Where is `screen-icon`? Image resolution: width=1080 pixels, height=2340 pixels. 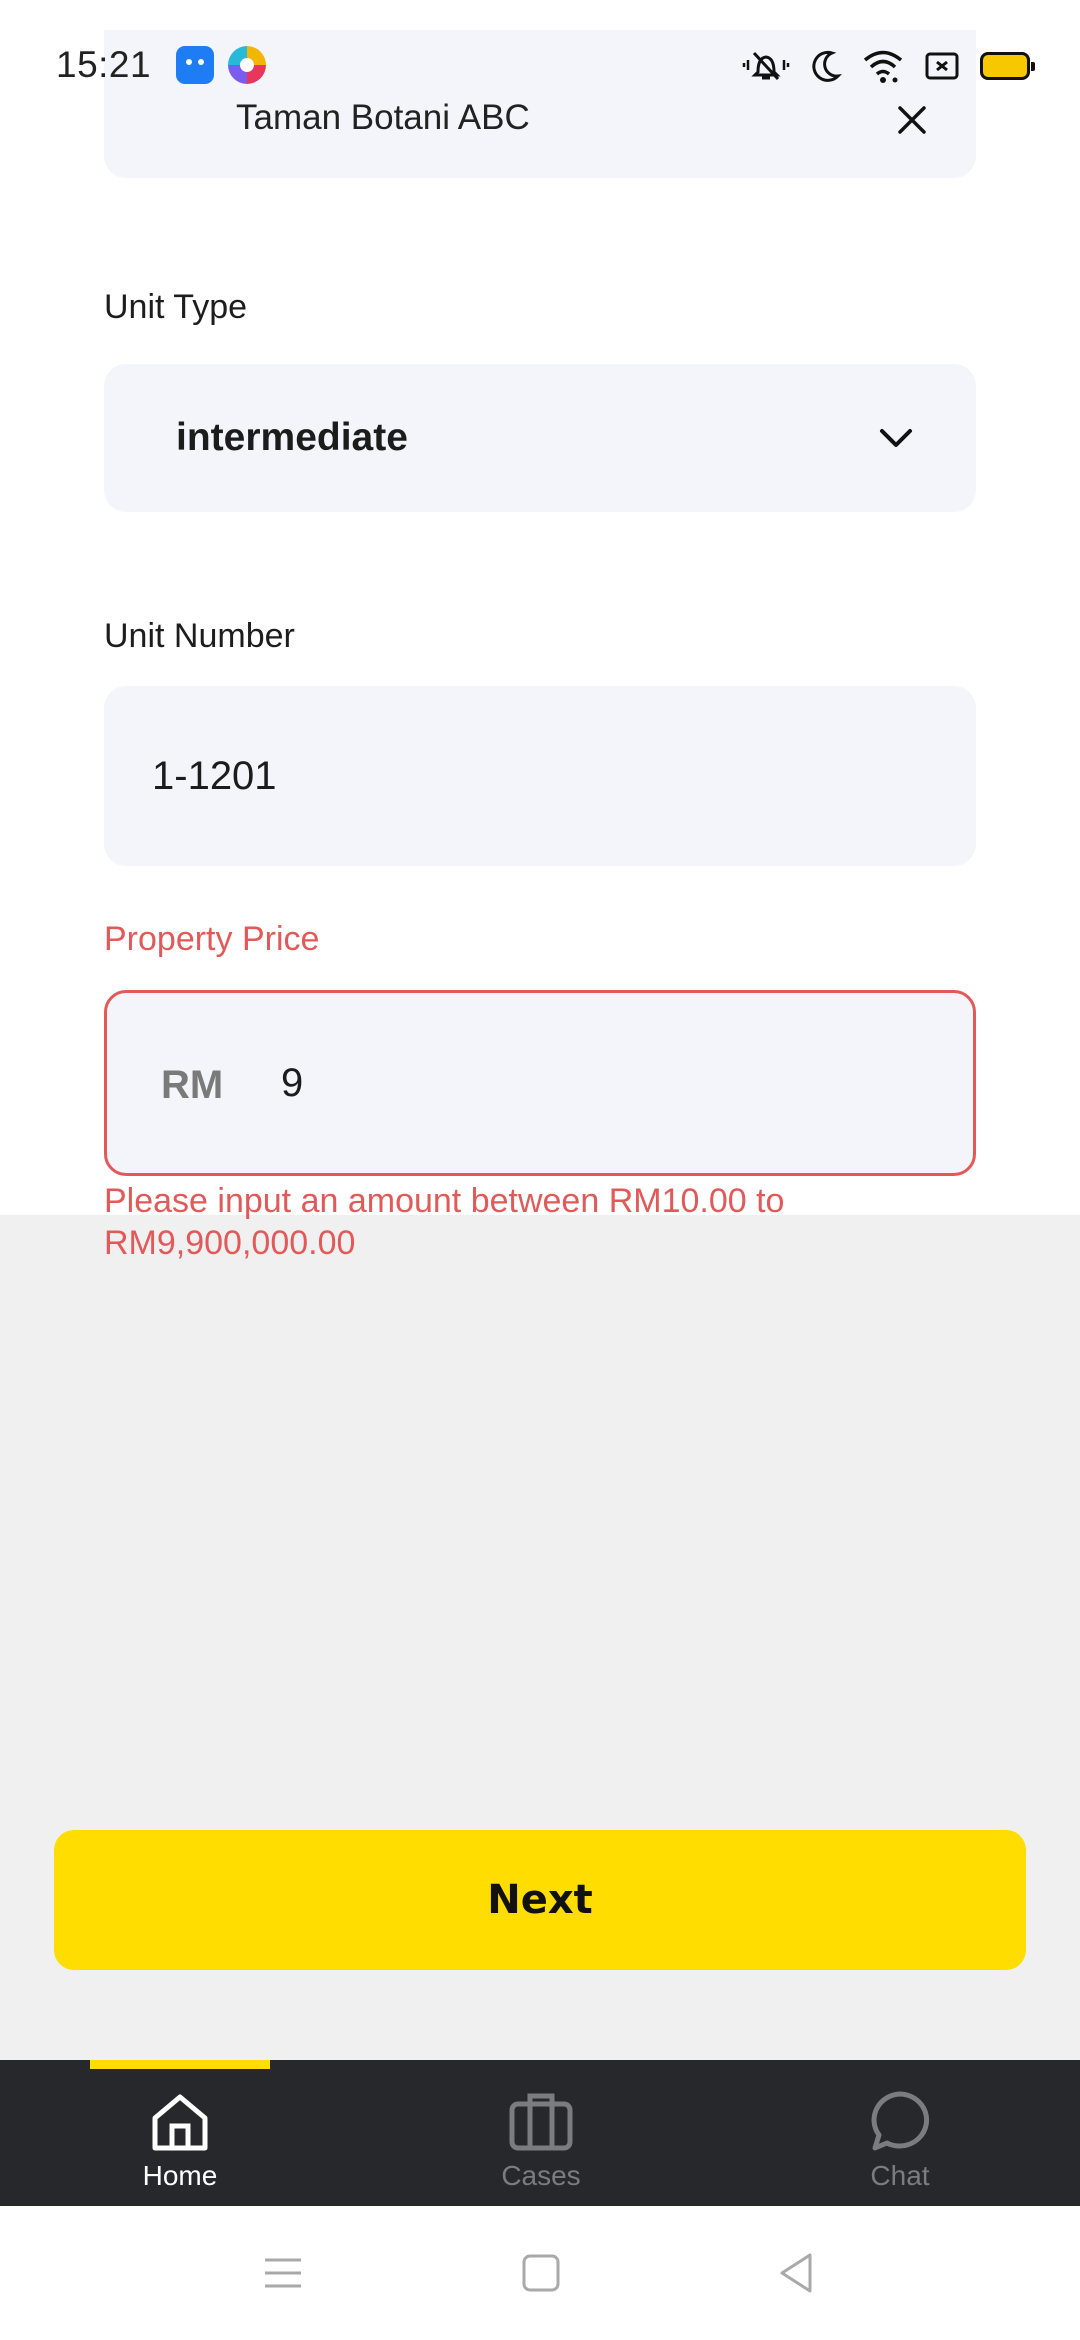 screen-icon is located at coordinates (942, 66).